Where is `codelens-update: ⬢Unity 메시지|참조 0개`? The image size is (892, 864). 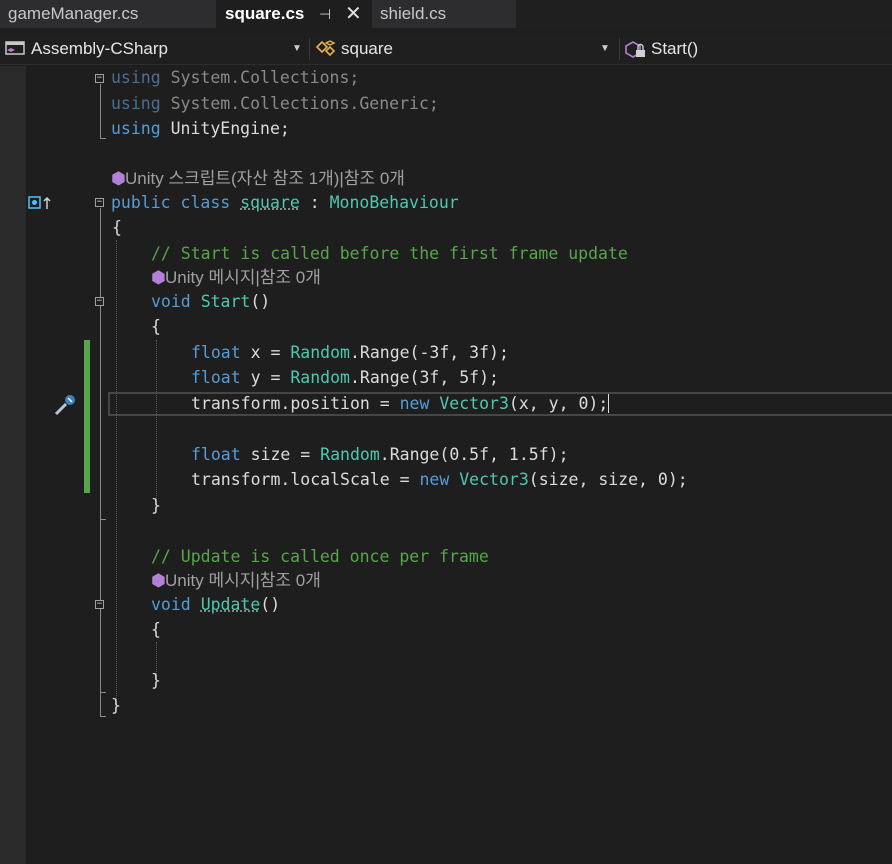
codelens-update: ⬢Unity 메시지|참조 0개 is located at coordinates (236, 581).